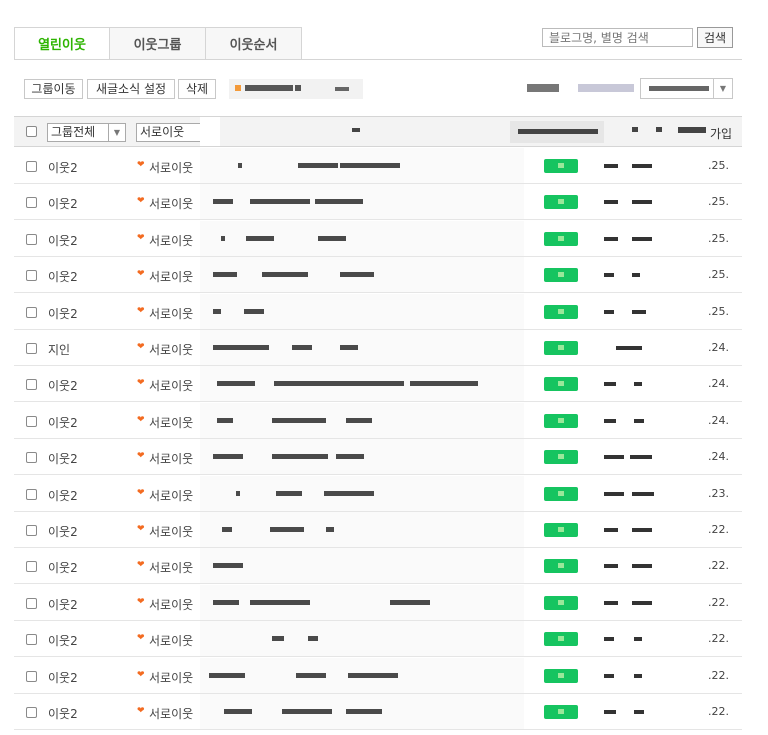 The width and height of the screenshot is (768, 735). Describe the element at coordinates (131, 89) in the screenshot. I see `news-setting-button: 새글소식 설정` at that location.